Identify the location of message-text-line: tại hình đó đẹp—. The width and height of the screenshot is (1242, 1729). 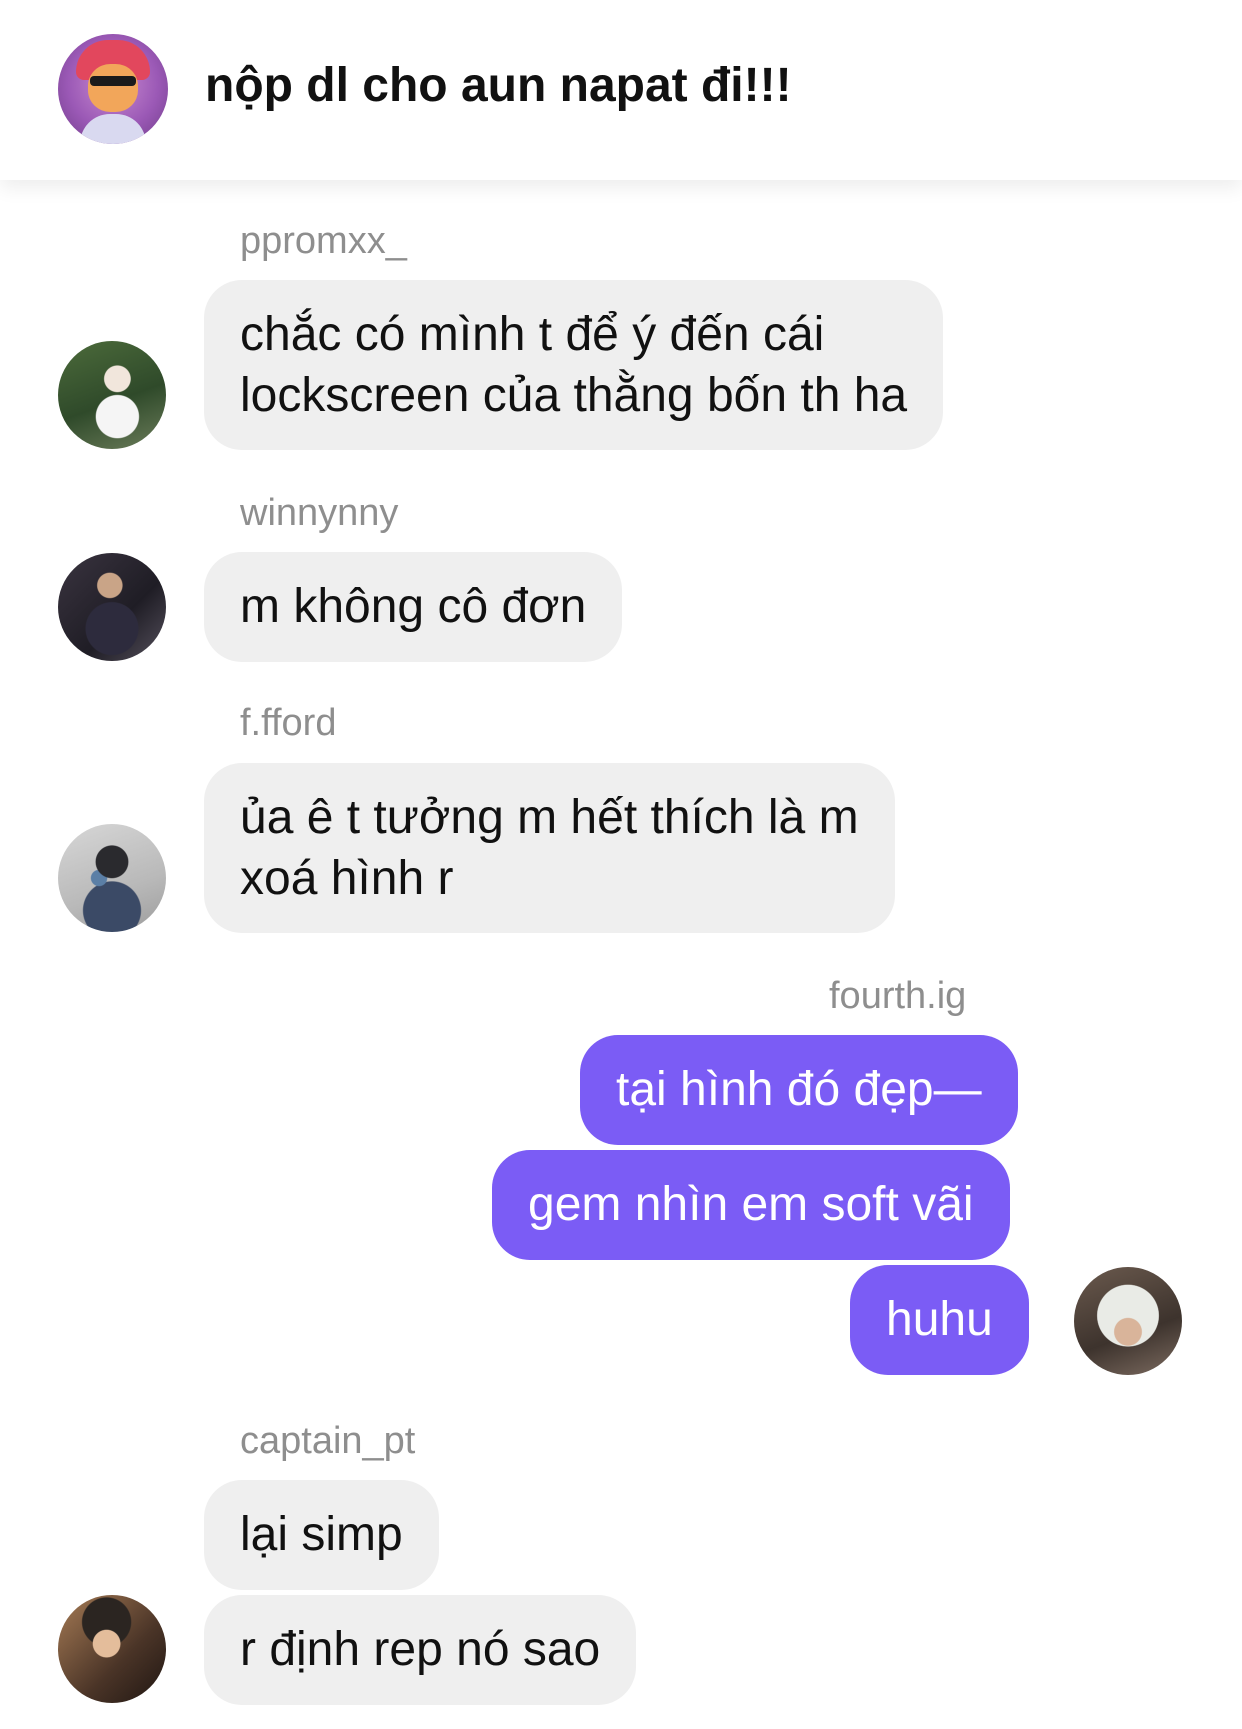
(799, 1089).